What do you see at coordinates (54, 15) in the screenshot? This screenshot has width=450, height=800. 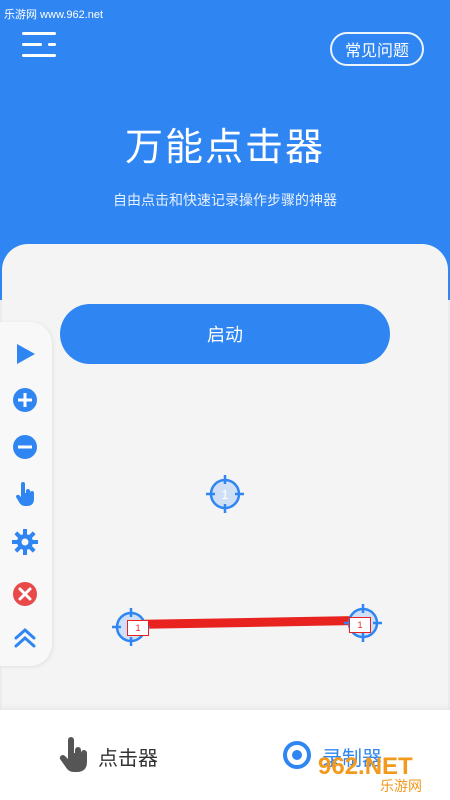 I see `watermark-text: 乐游网 www.962.net` at bounding box center [54, 15].